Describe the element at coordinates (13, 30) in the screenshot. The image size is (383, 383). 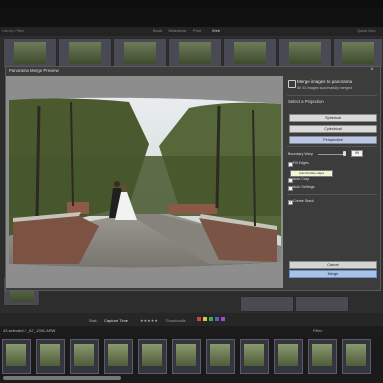
I see `left-panel-label: Library Filter` at that location.